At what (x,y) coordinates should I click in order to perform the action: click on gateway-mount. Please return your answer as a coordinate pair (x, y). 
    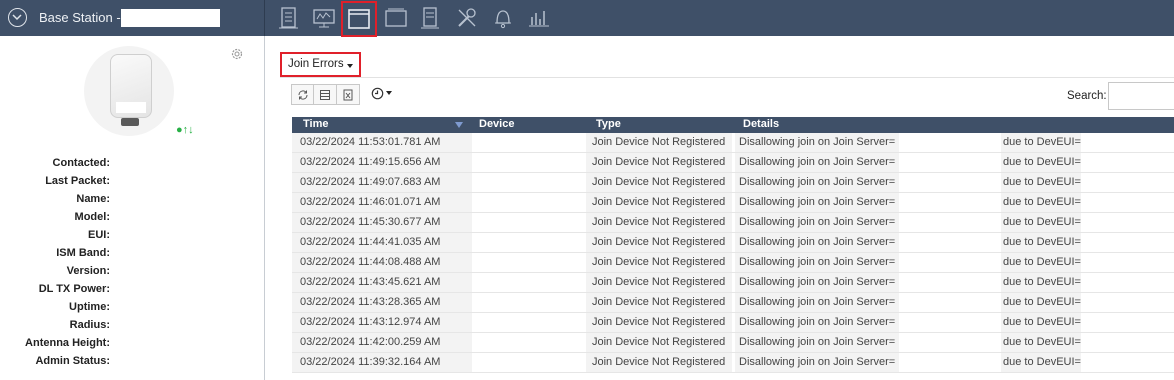
    Looking at the image, I should click on (130, 122).